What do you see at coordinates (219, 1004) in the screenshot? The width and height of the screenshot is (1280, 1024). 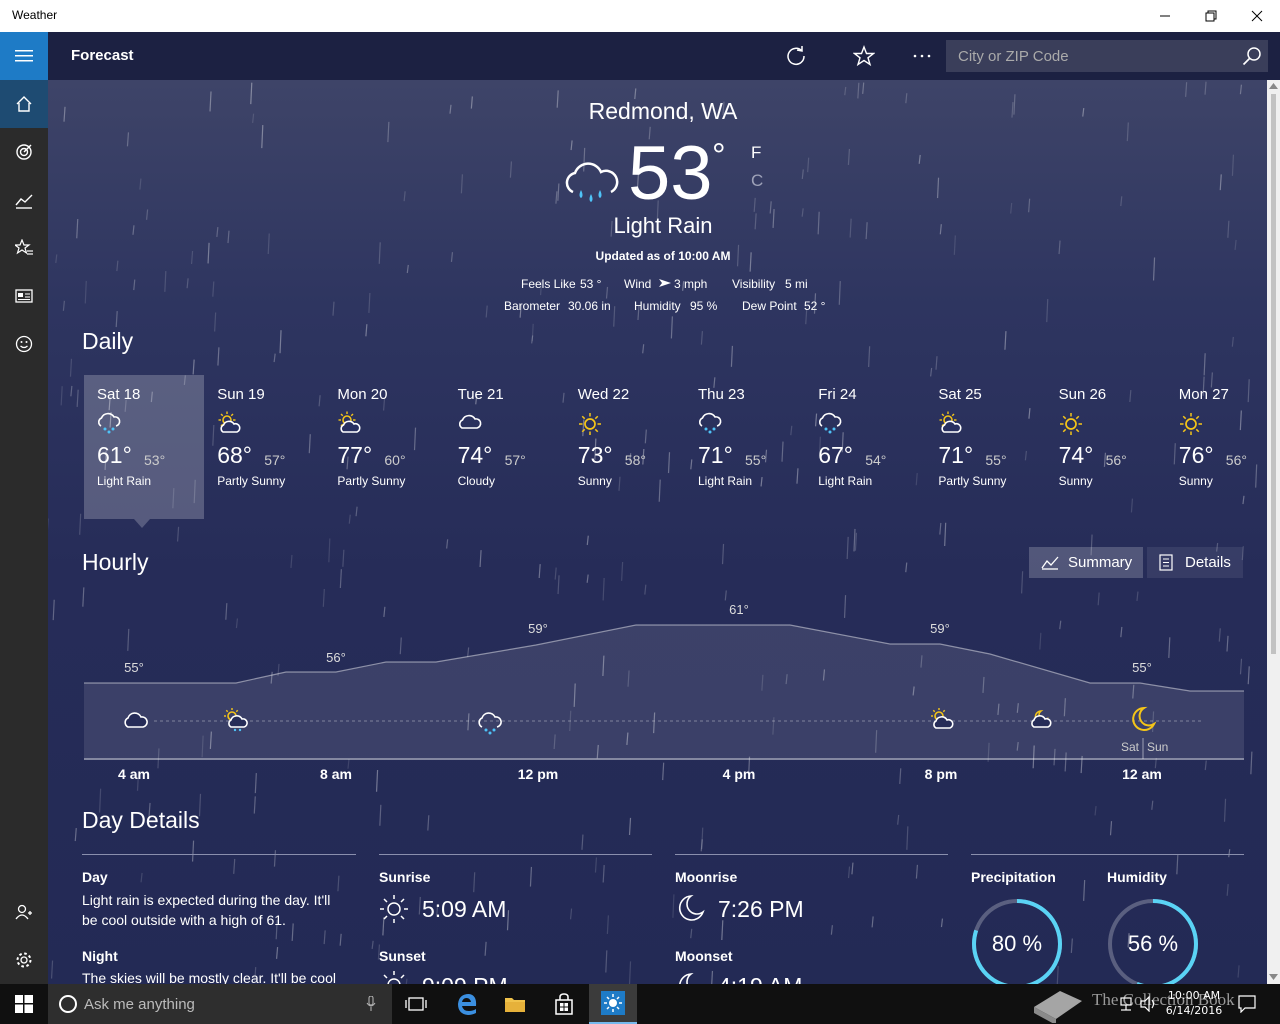 I see `cortana-search-input` at bounding box center [219, 1004].